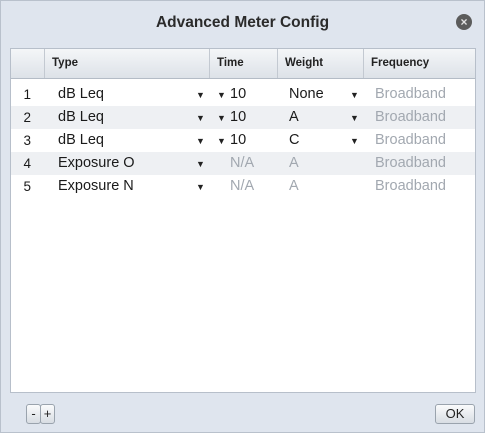  What do you see at coordinates (96, 163) in the screenshot?
I see `type-cell: Exposure O` at bounding box center [96, 163].